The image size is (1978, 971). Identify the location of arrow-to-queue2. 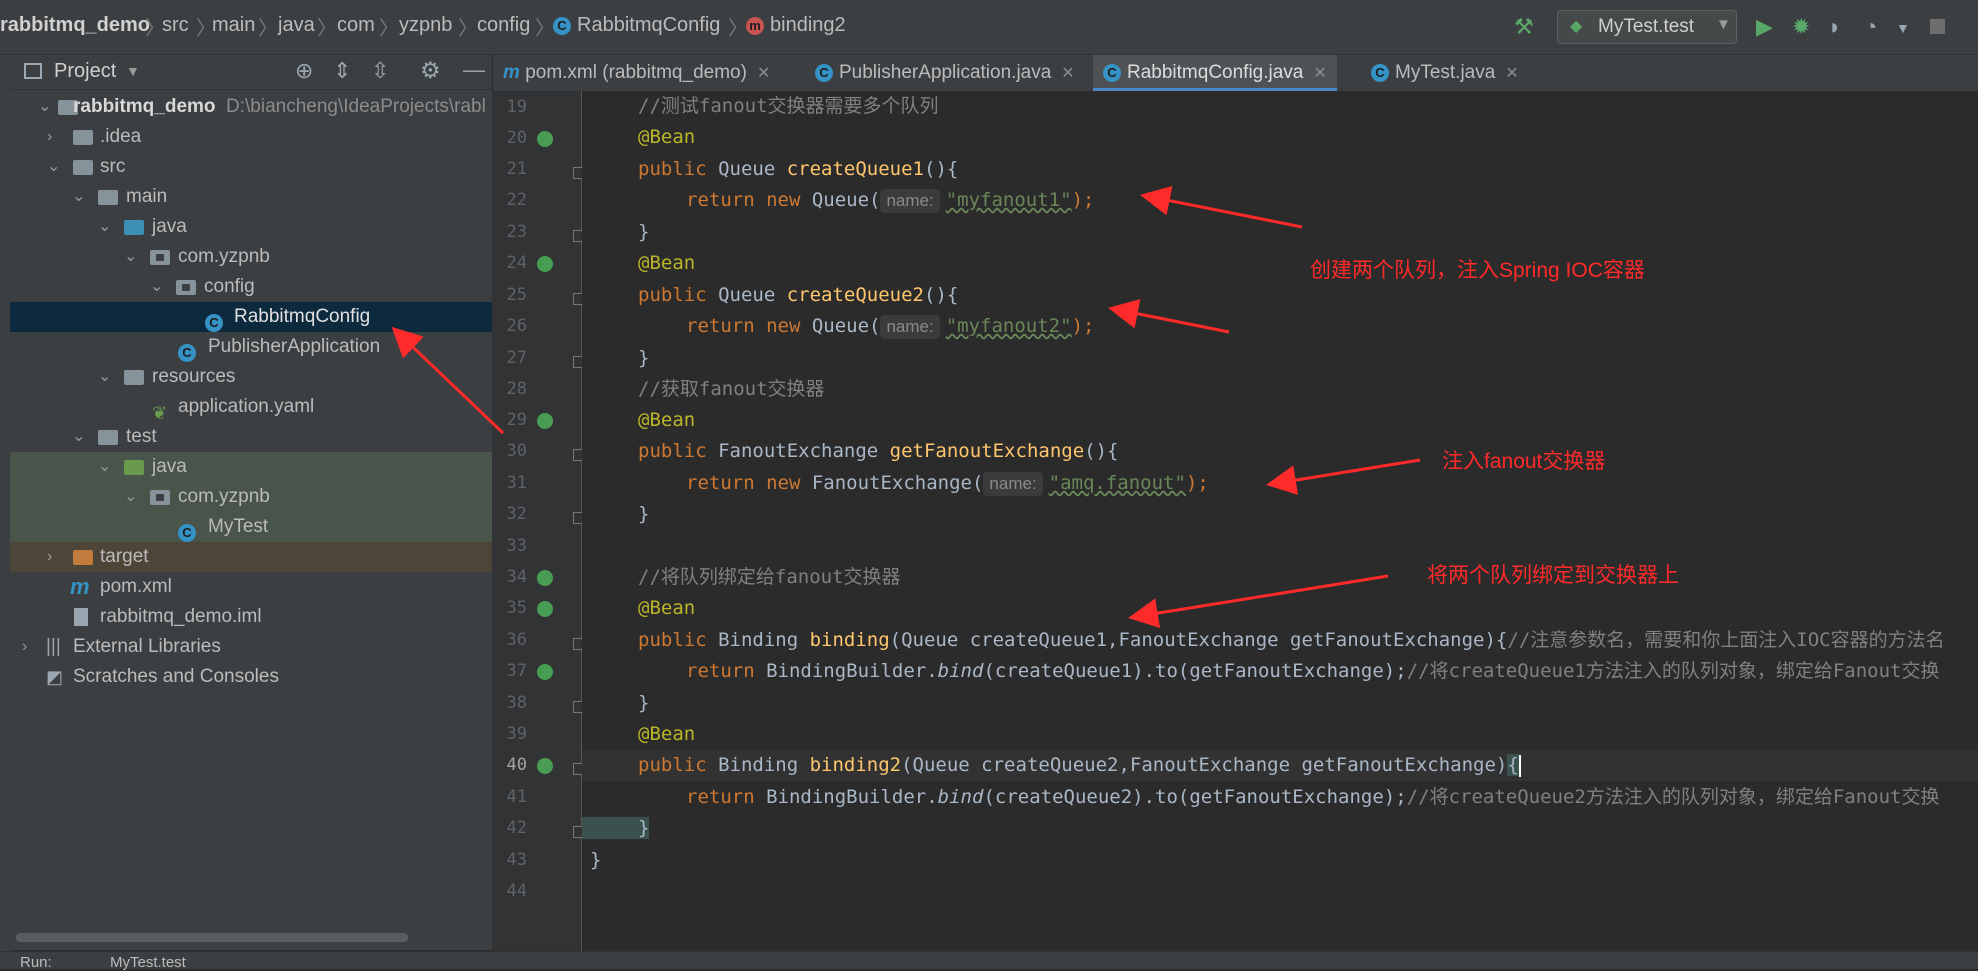
(1169, 316).